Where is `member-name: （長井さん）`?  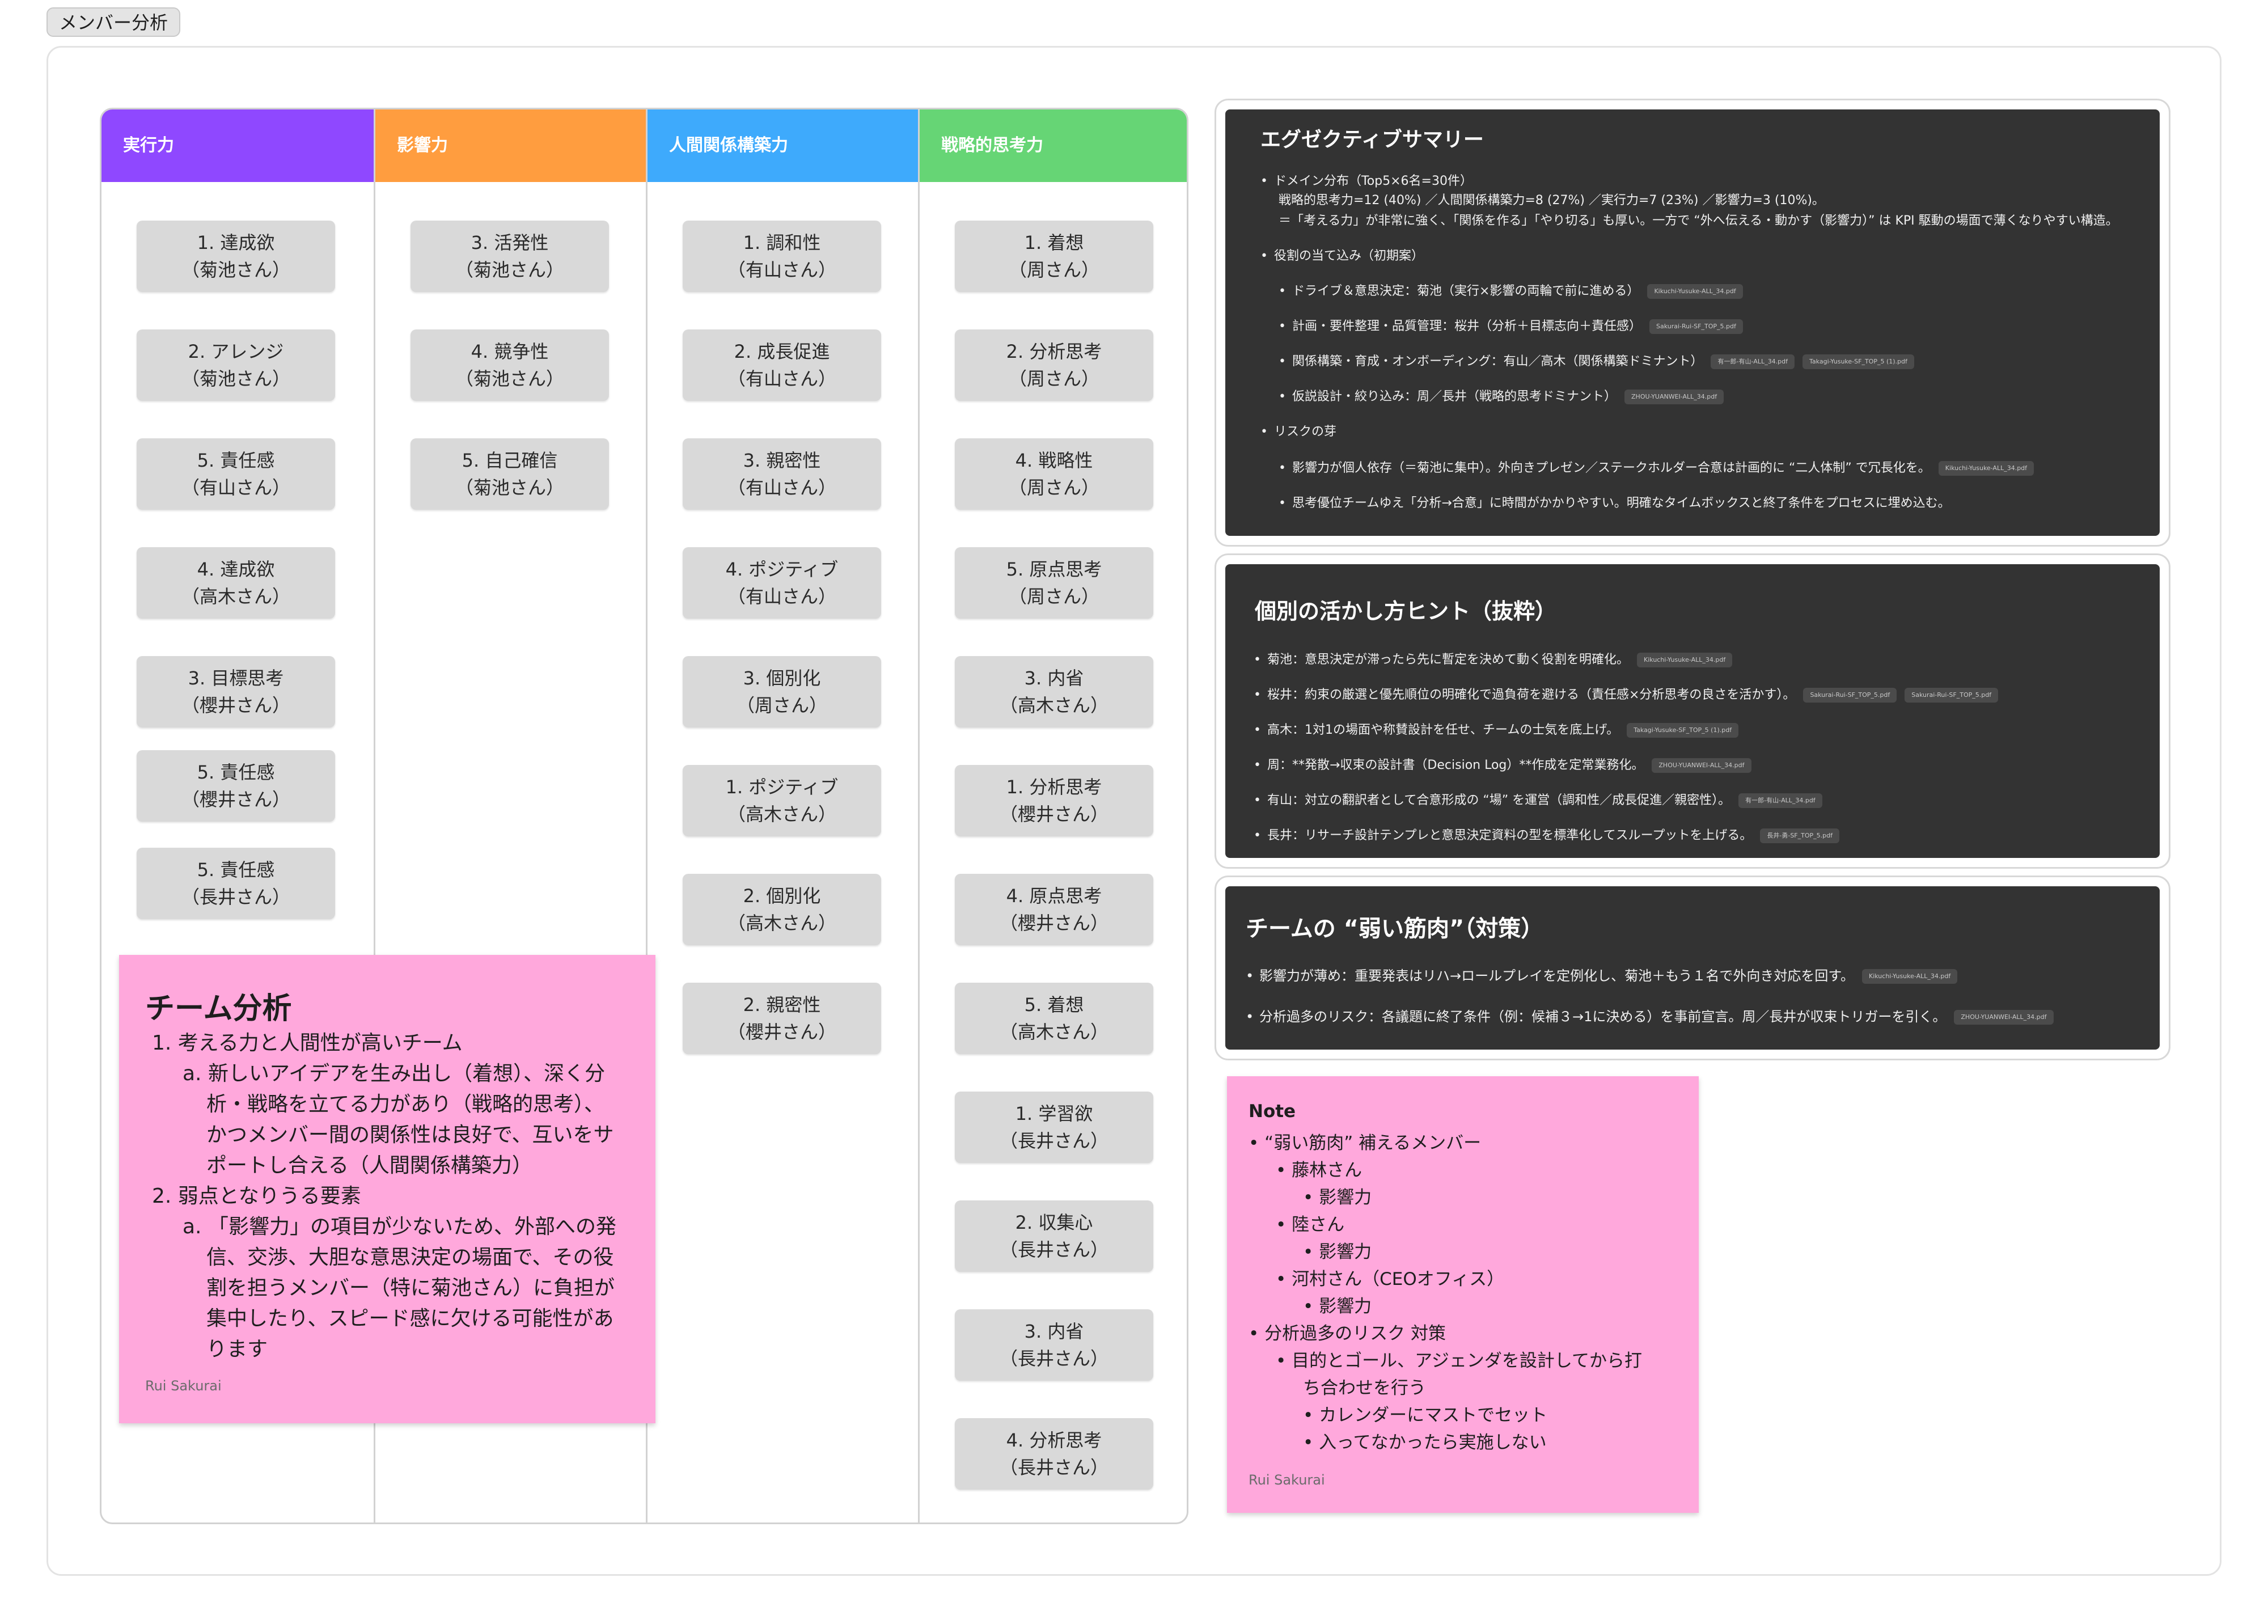 member-name: （長井さん） is located at coordinates (1053, 1141).